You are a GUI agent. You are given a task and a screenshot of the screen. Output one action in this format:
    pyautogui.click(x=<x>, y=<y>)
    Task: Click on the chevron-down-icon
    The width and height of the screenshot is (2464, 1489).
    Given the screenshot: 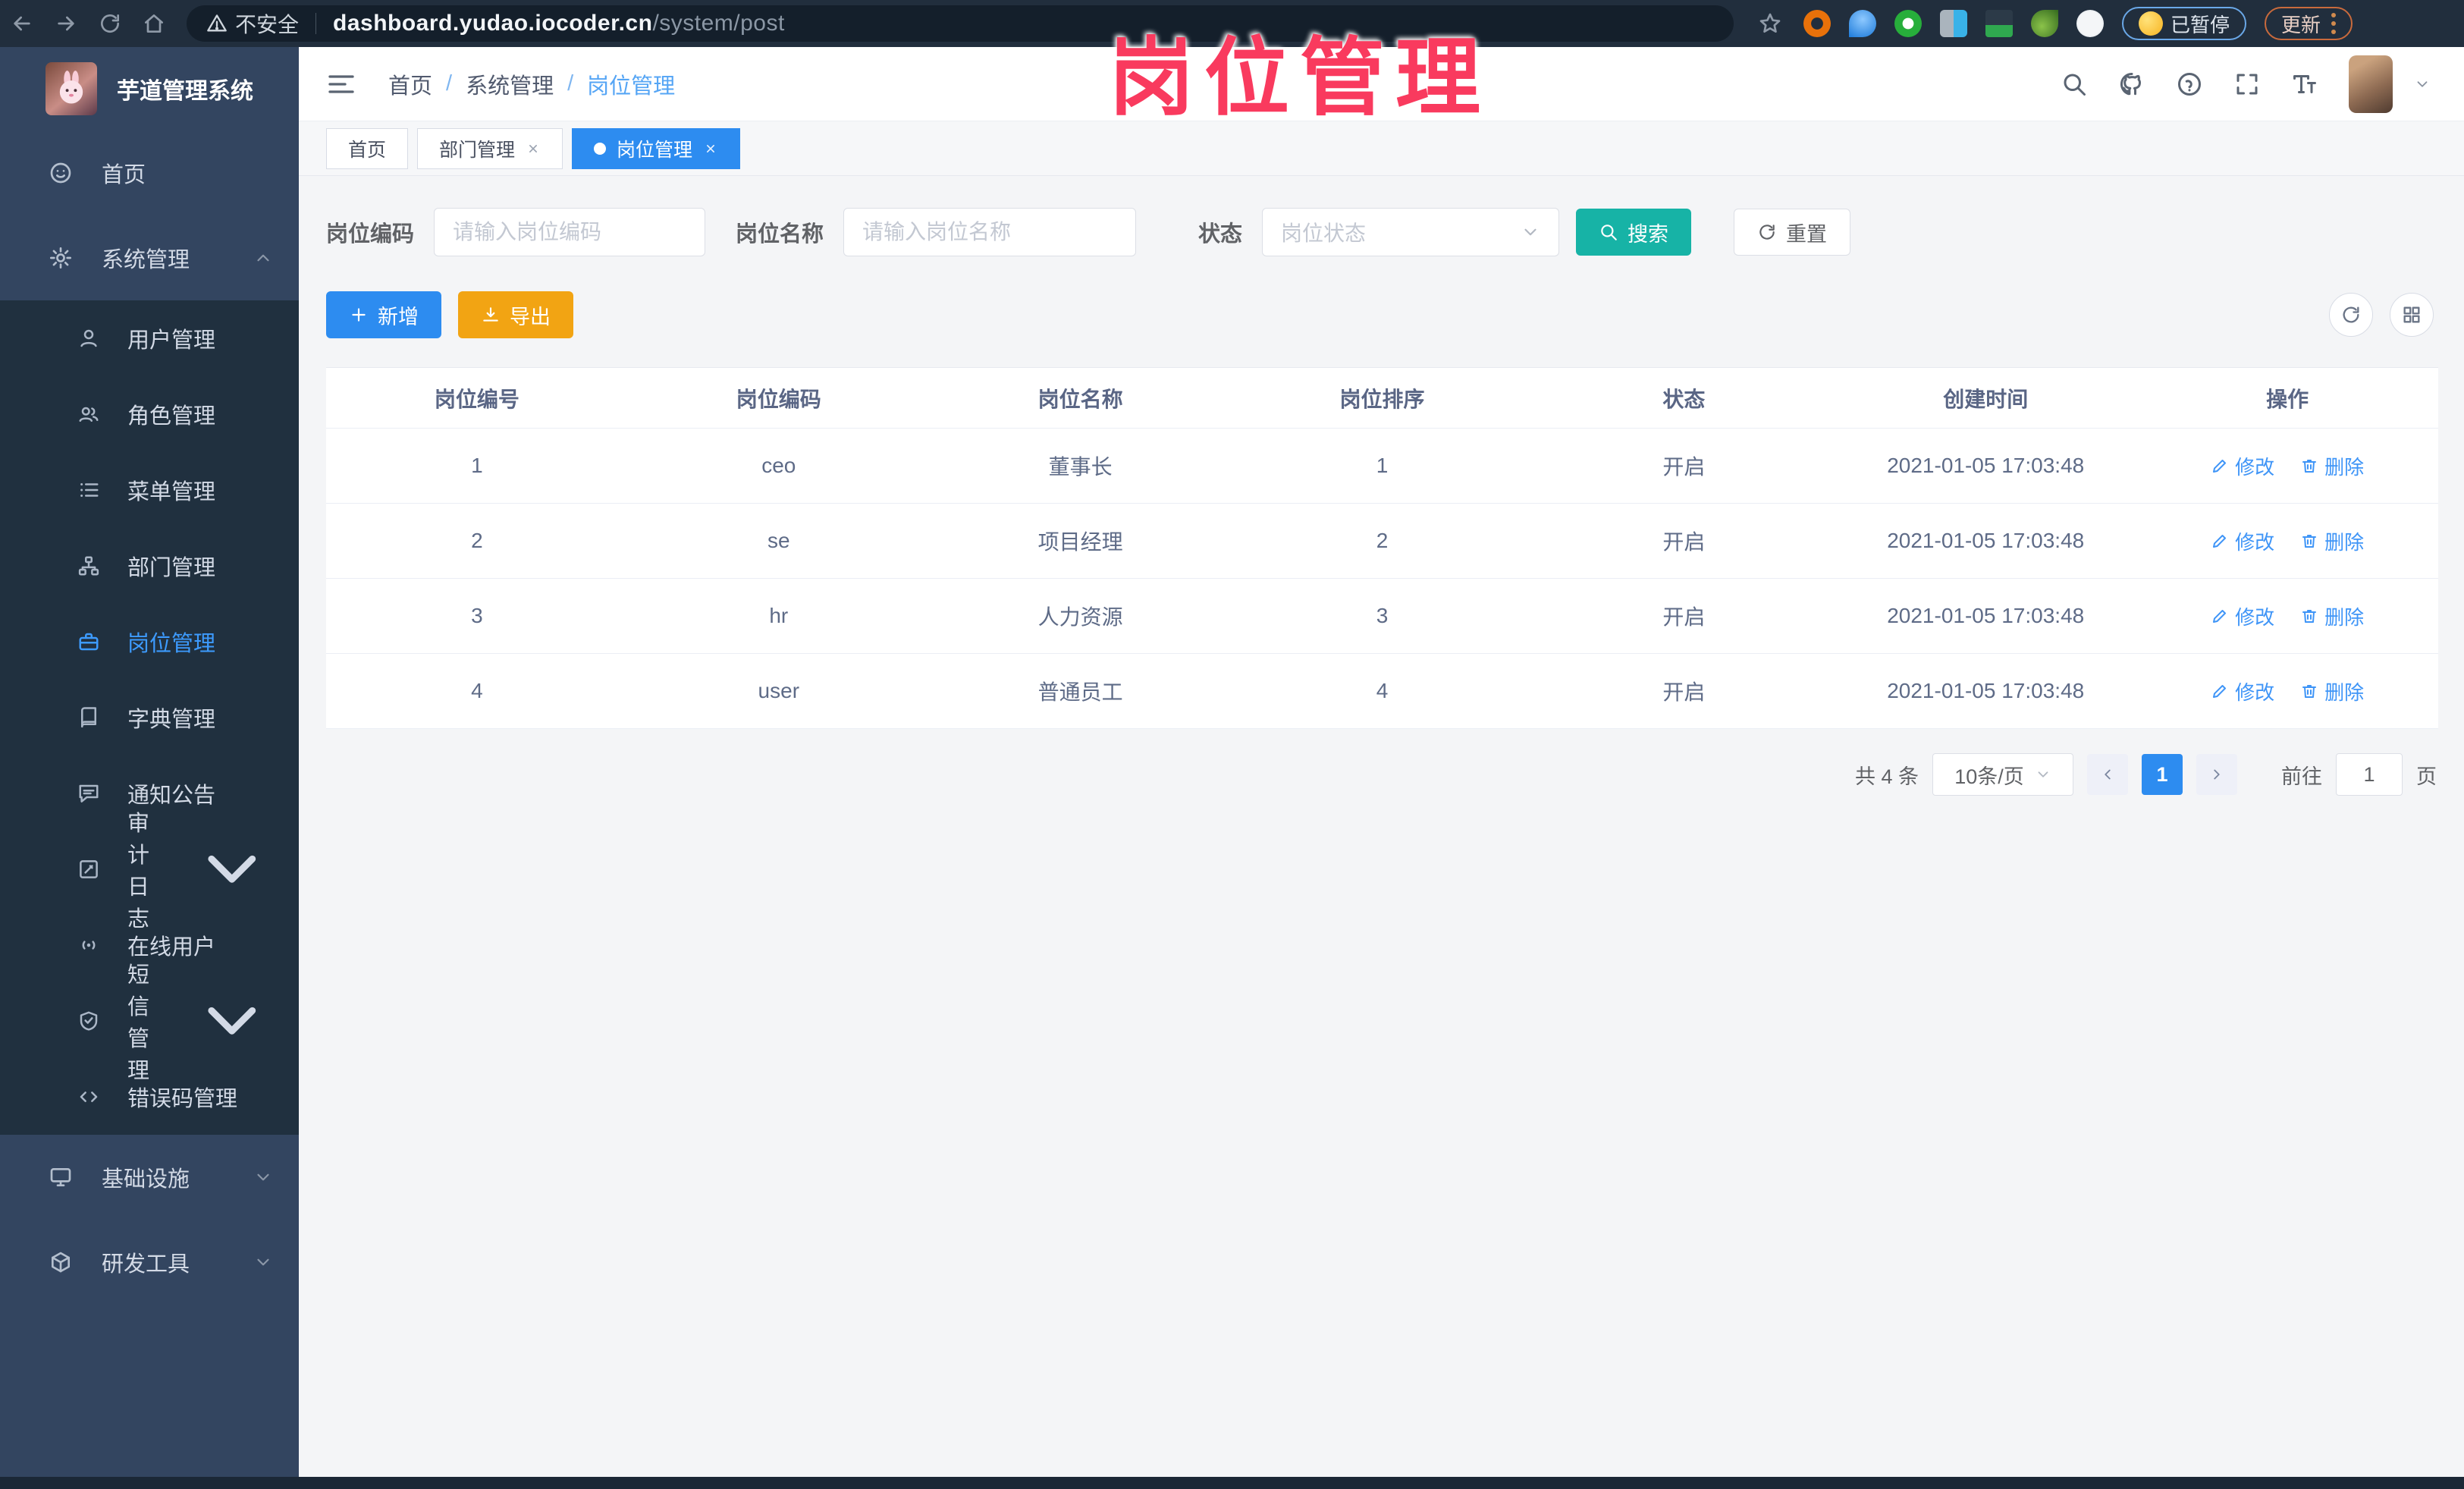 What is the action you would take?
    pyautogui.click(x=2043, y=774)
    